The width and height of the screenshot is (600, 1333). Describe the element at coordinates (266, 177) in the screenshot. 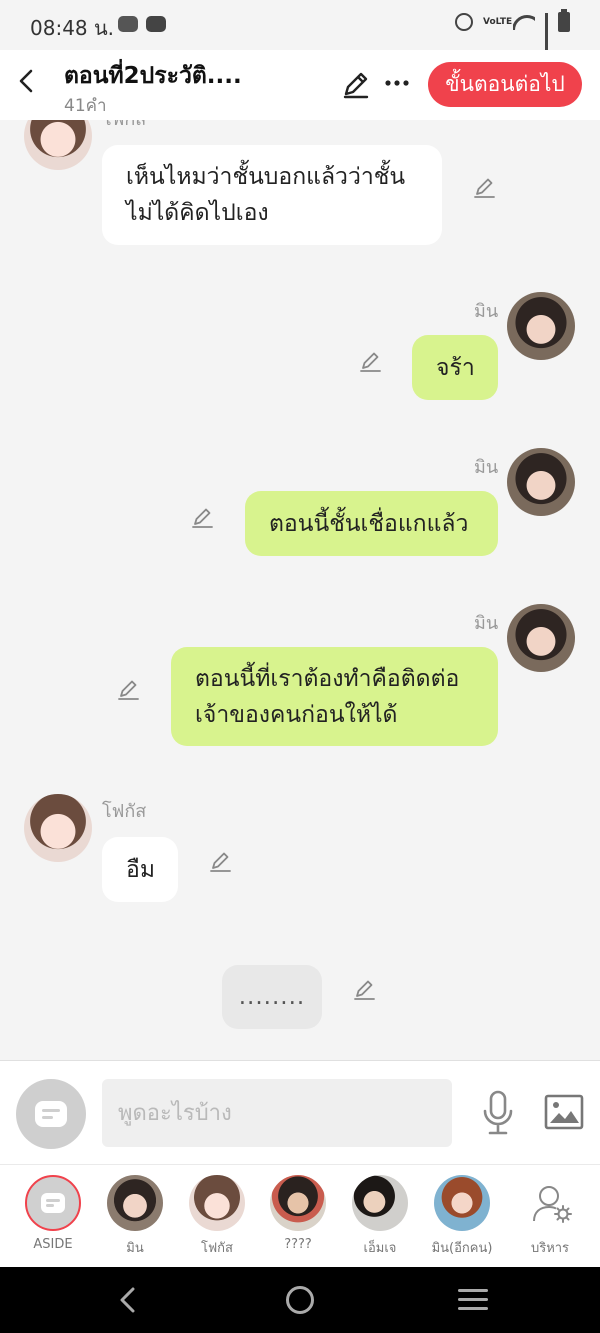

I see `message-line: เห็นไหมว่าชั้นบอกแล้วว่าชั้น` at that location.